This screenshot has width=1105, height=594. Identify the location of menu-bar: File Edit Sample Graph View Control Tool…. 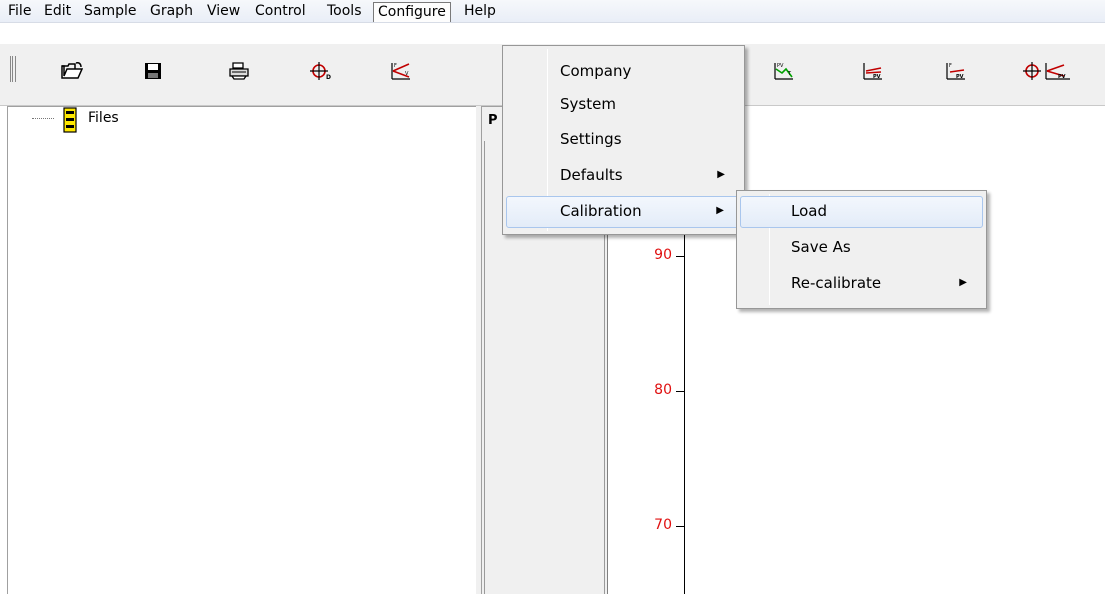
(552, 11).